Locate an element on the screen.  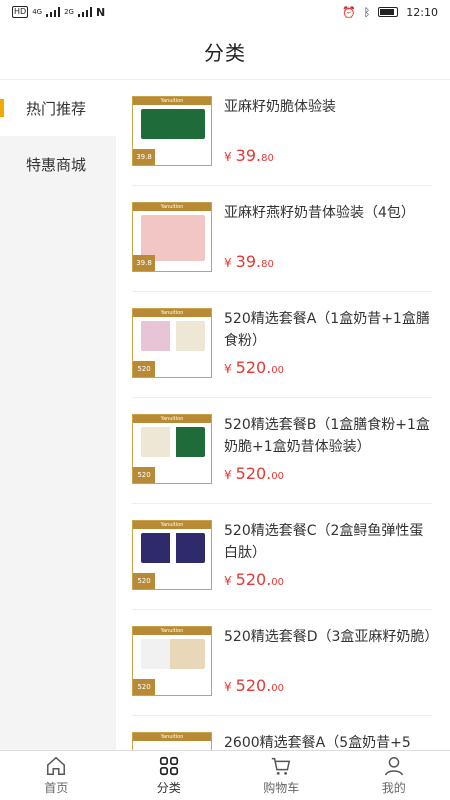
user-icon is located at coordinates (393, 766).